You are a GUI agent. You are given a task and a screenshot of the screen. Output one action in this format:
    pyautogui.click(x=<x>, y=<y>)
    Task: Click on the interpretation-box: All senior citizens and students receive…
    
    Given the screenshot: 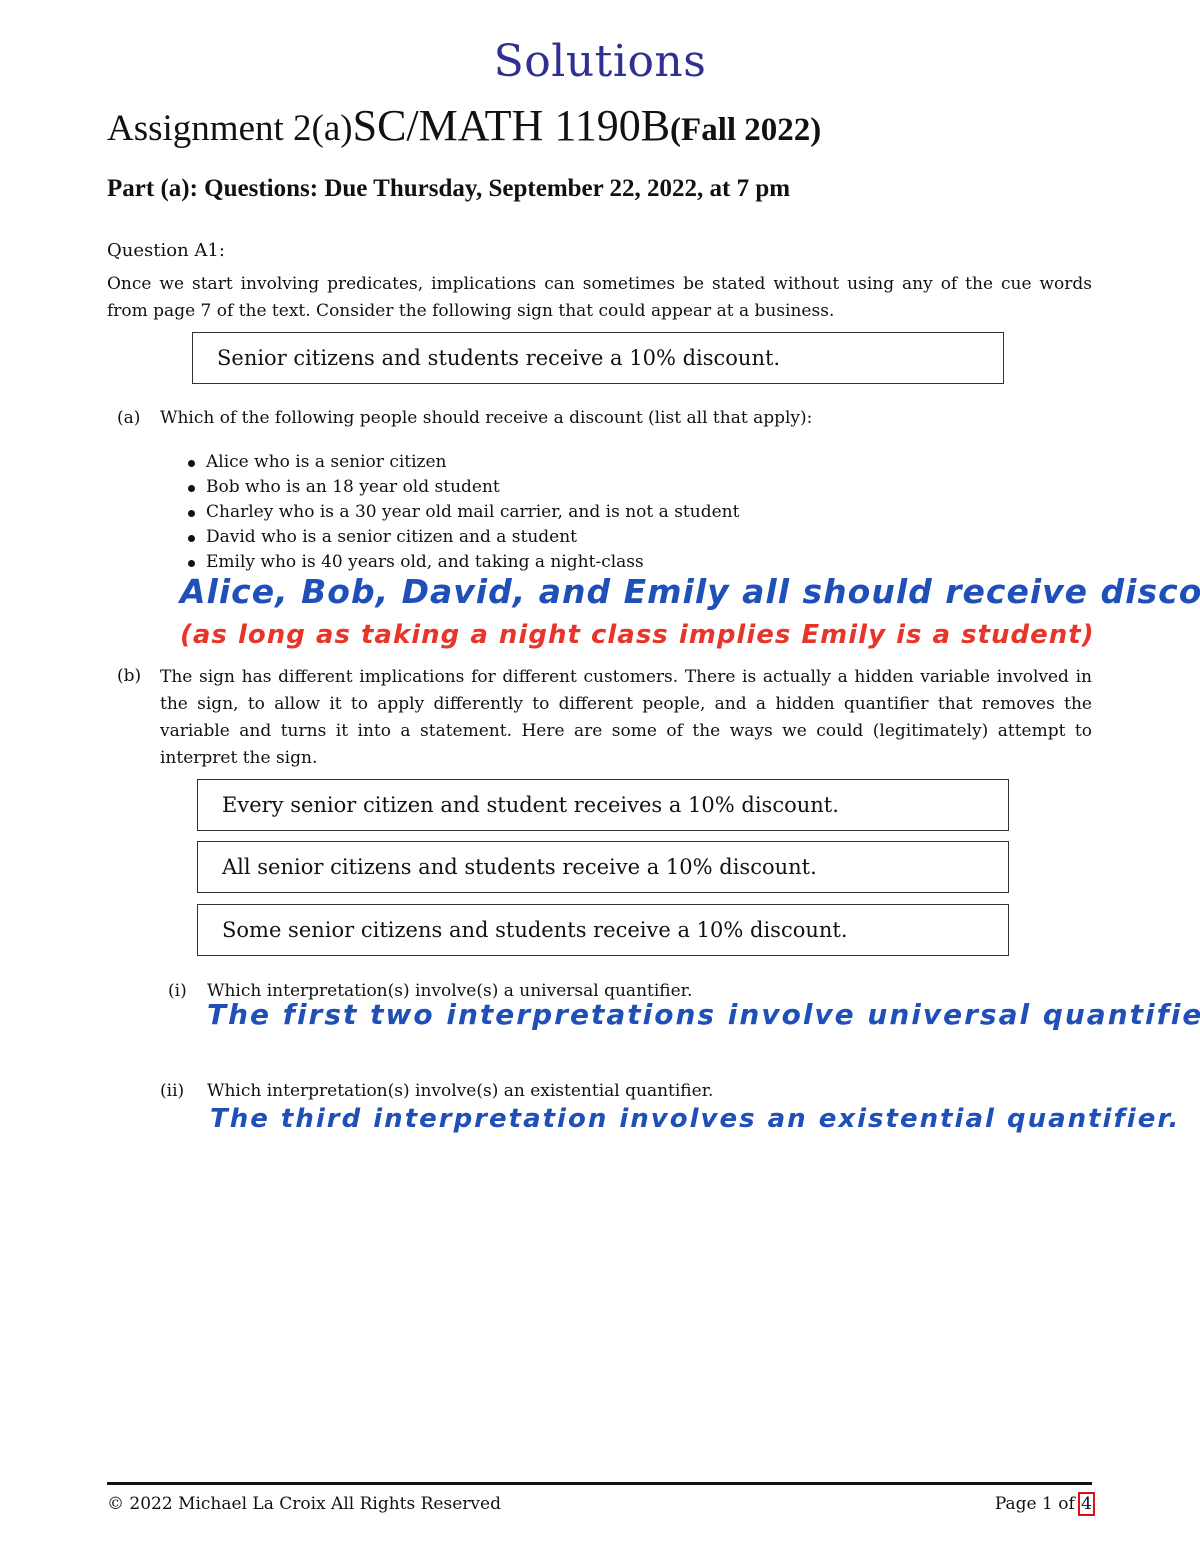 What is the action you would take?
    pyautogui.click(x=603, y=867)
    